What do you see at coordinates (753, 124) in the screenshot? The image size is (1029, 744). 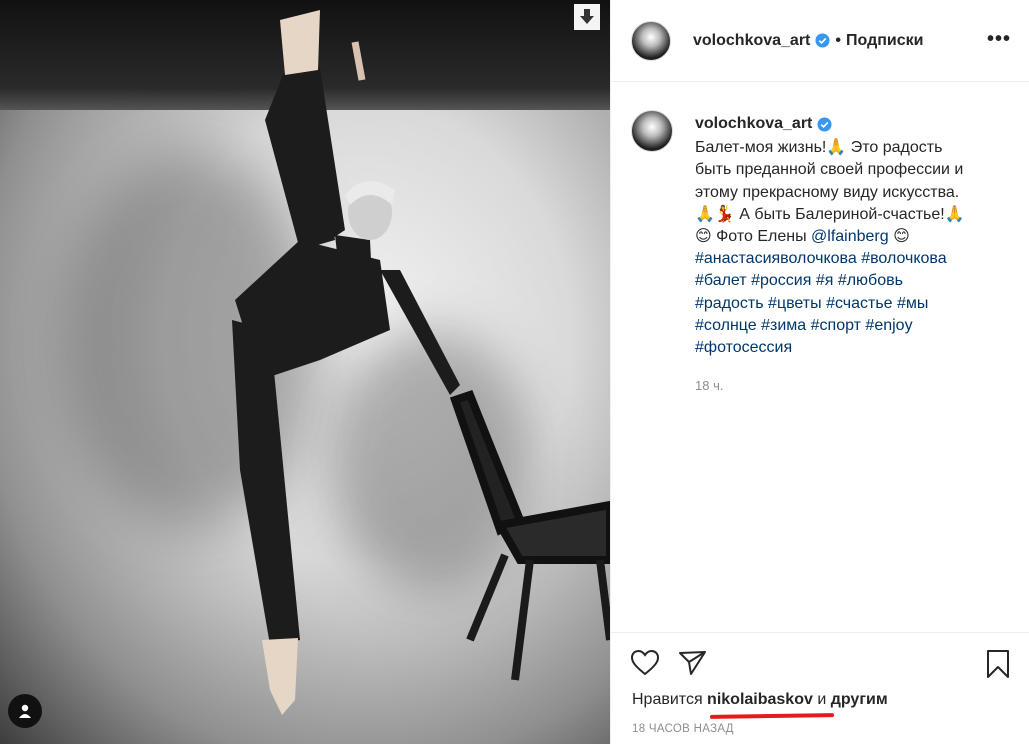 I see `caption-username: volochkova_art` at bounding box center [753, 124].